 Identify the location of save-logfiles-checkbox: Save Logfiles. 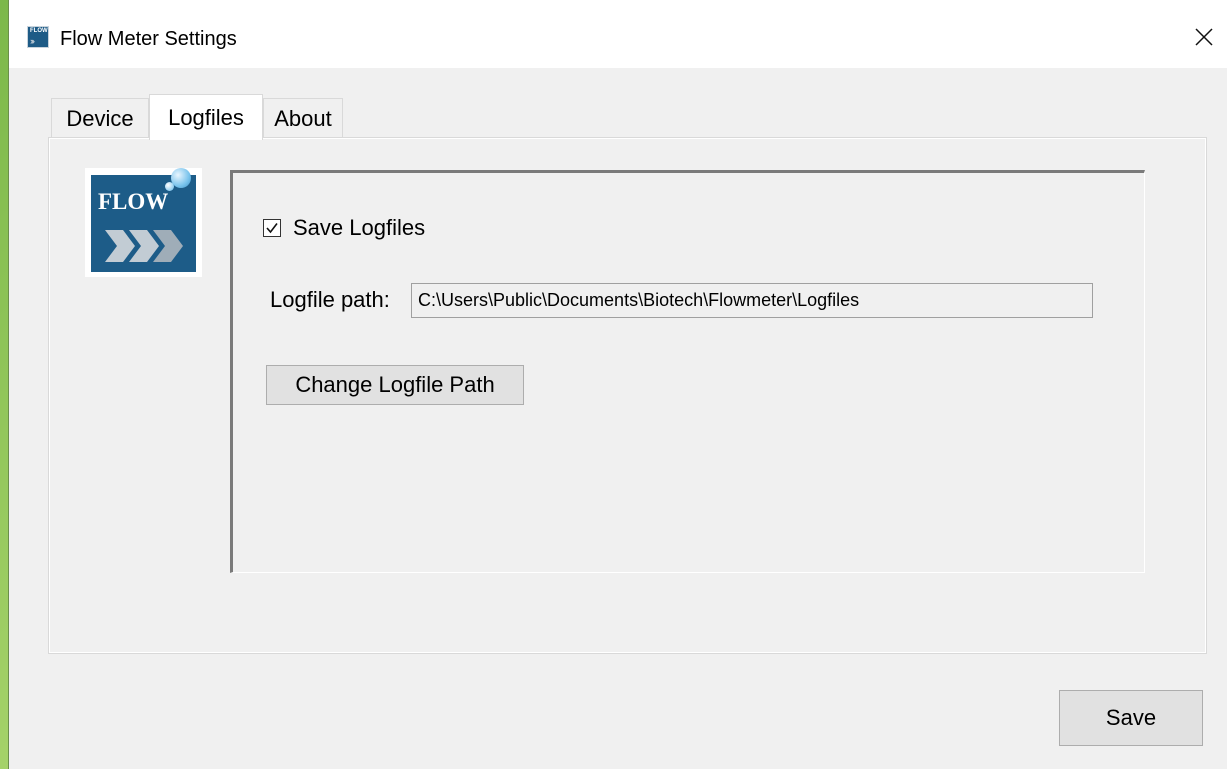
(344, 228).